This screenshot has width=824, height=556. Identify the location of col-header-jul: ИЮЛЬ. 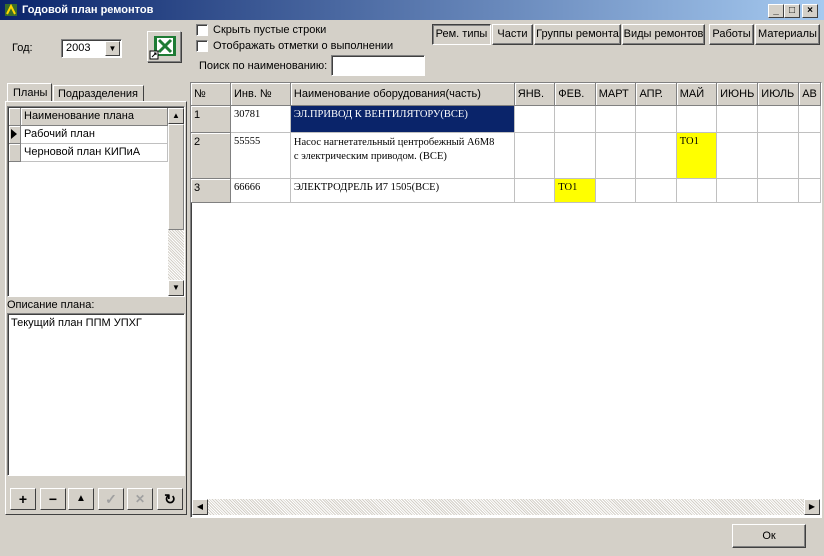
(778, 94).